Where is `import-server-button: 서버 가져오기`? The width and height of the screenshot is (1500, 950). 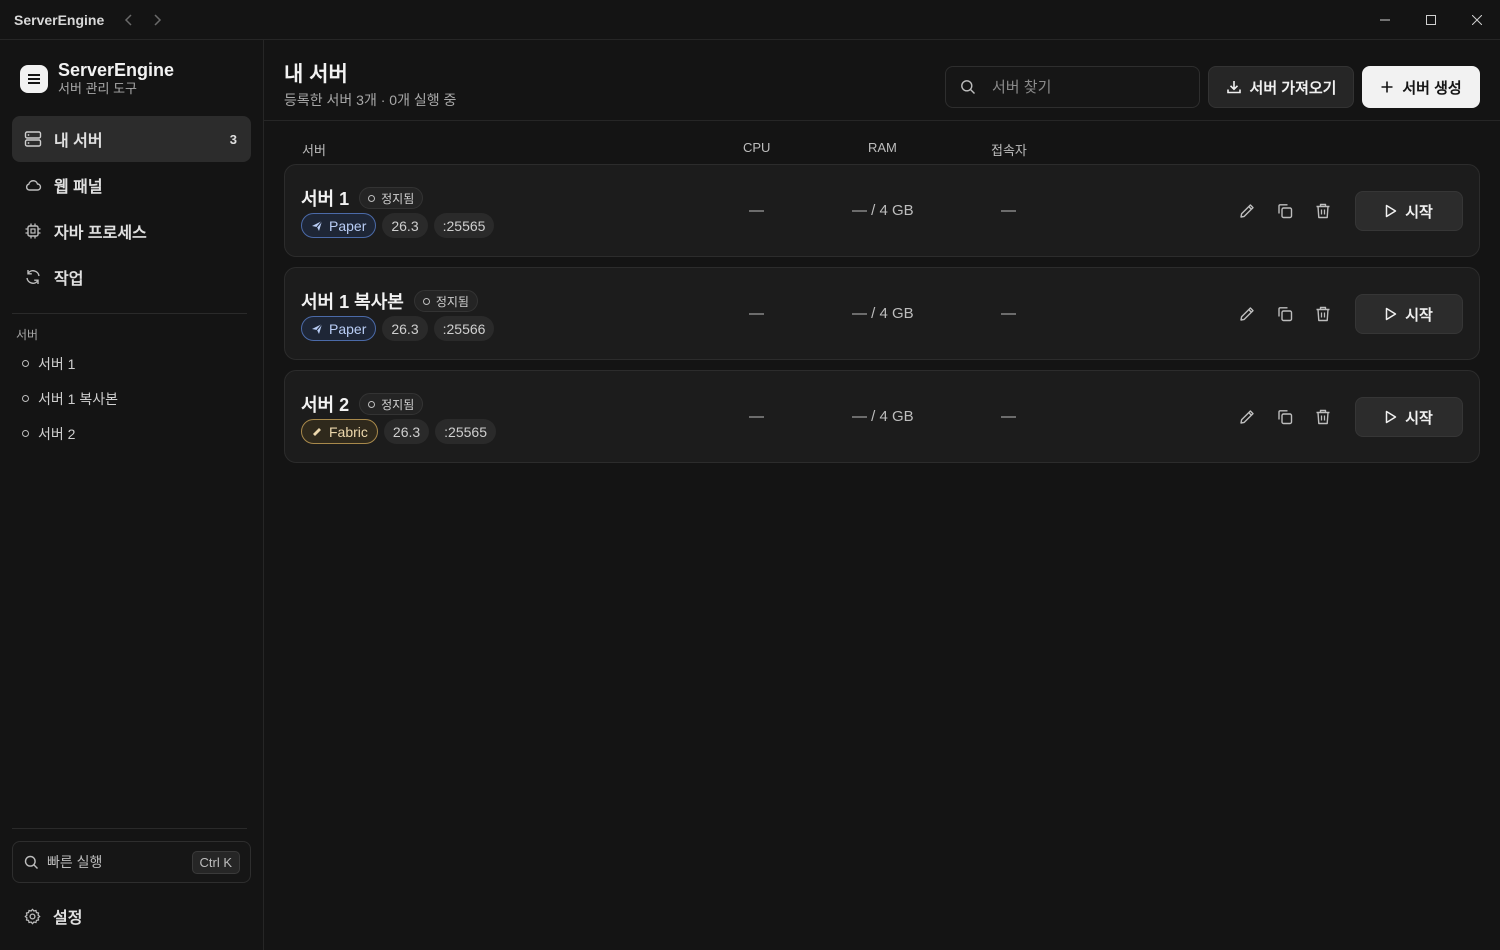 import-server-button: 서버 가져오기 is located at coordinates (1281, 87).